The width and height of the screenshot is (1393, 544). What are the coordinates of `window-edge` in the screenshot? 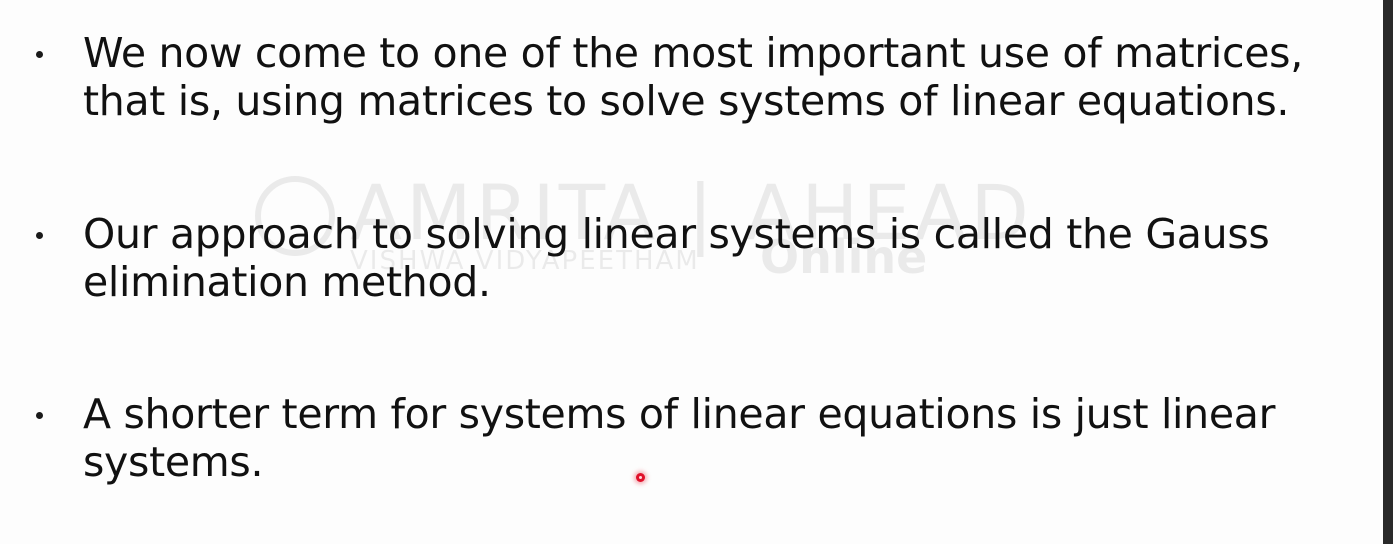 It's located at (1388, 272).